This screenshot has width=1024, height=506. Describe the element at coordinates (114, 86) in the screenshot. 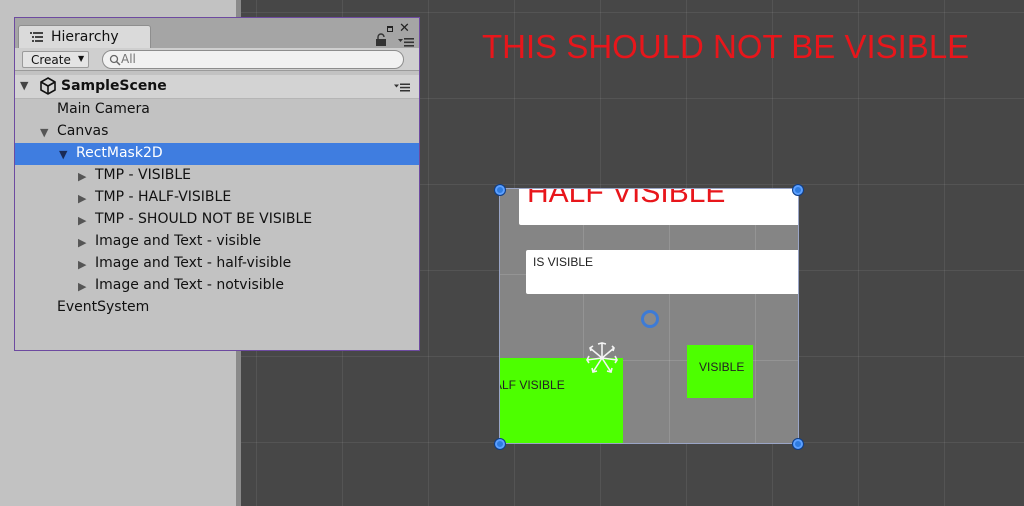

I see `scene-name: SampleScene` at that location.